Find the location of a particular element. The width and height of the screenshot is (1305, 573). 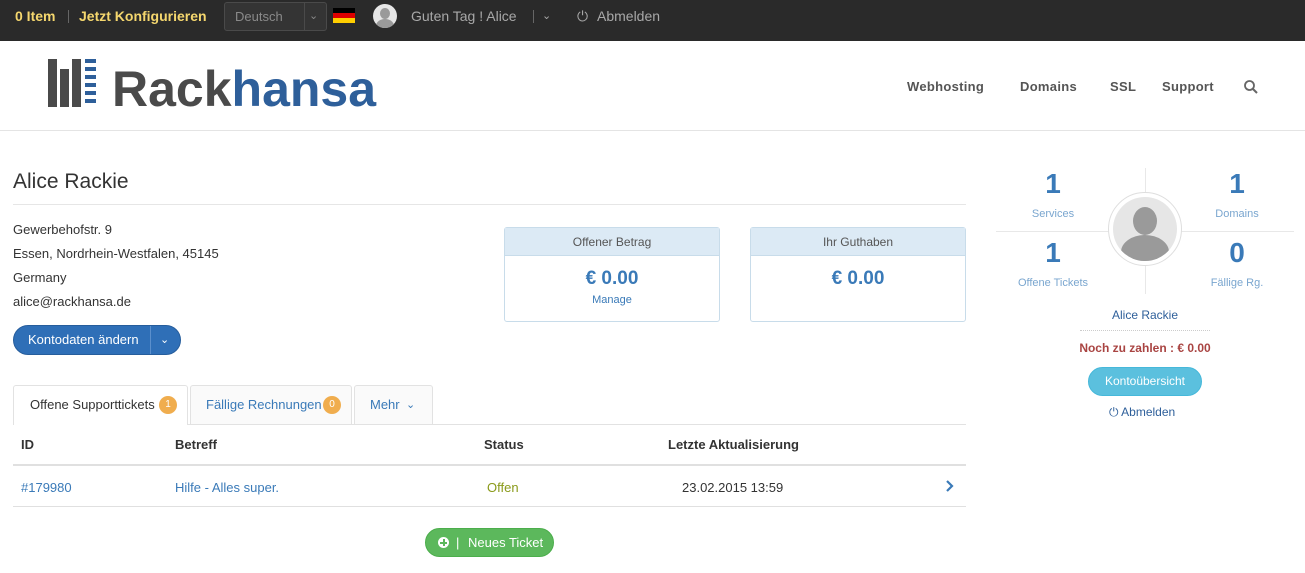

german-flag-icon is located at coordinates (344, 15).